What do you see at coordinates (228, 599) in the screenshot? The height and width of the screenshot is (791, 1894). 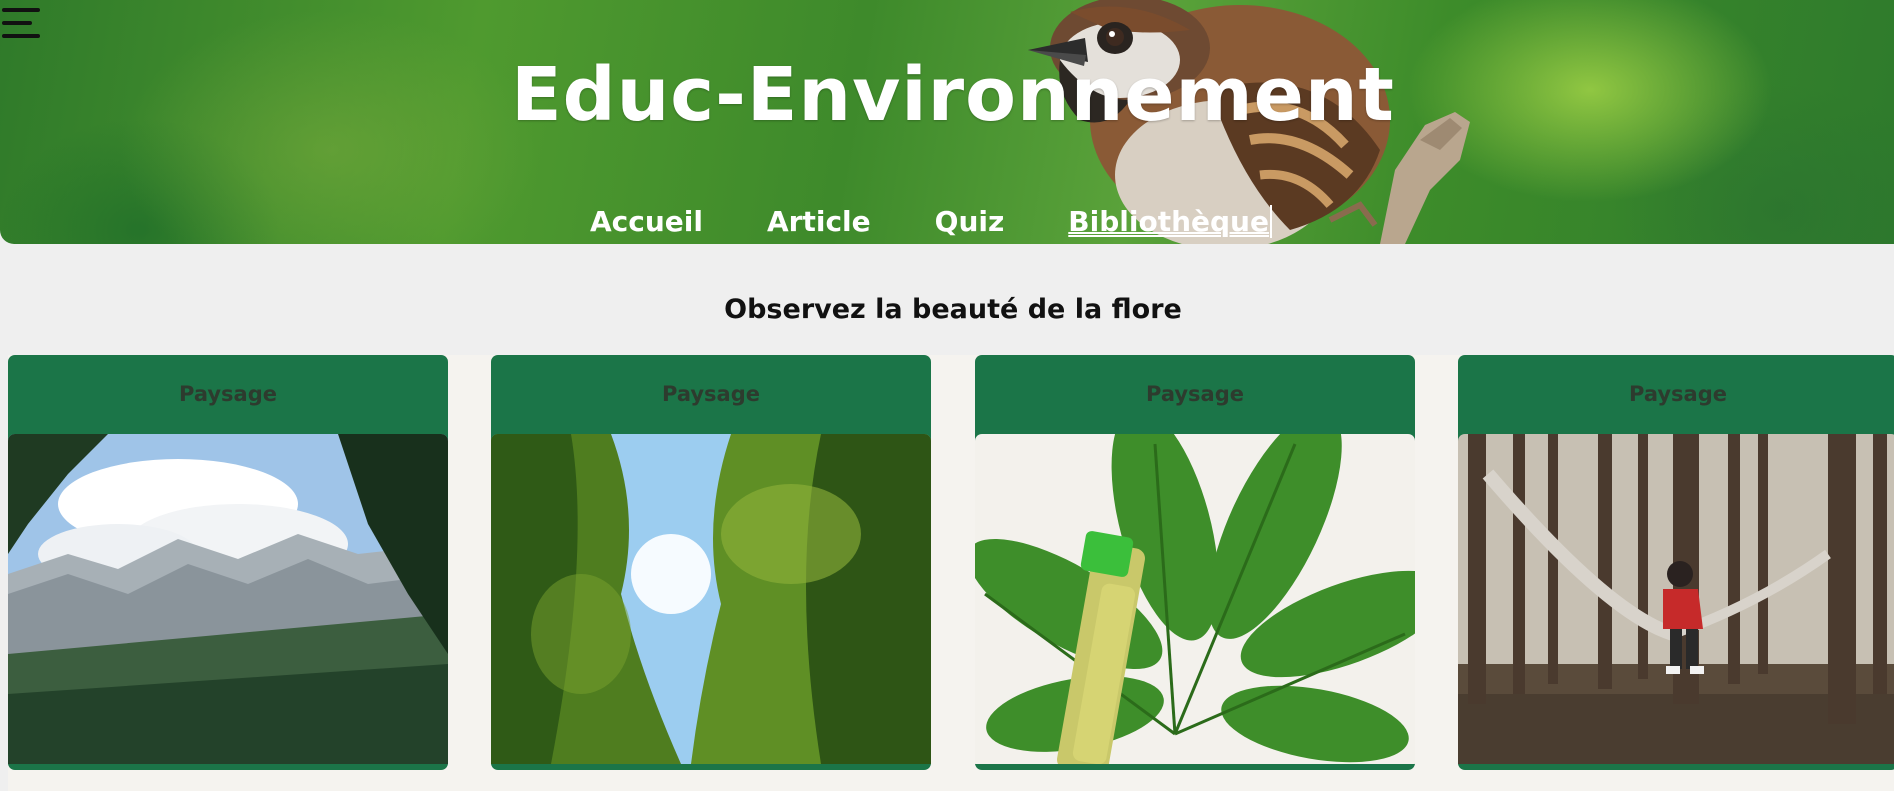 I see `card-image-mountain` at bounding box center [228, 599].